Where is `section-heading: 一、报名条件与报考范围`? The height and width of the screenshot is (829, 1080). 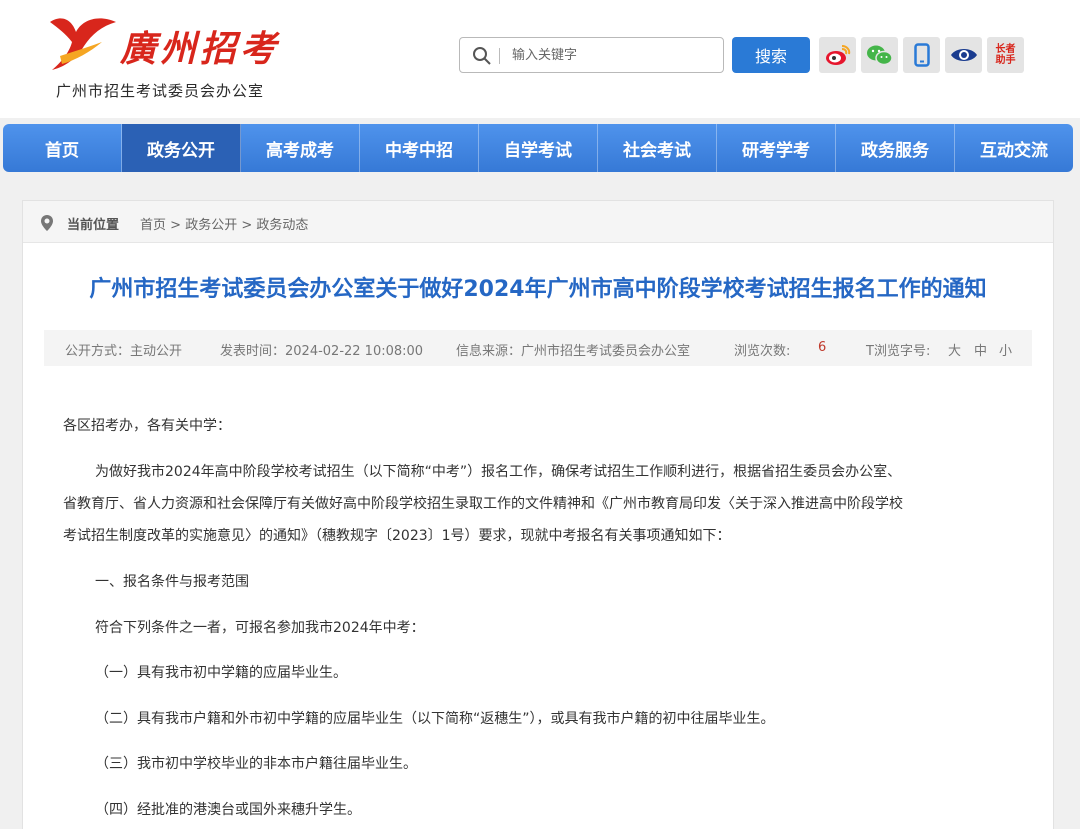 section-heading: 一、报名条件与报考范围 is located at coordinates (172, 582).